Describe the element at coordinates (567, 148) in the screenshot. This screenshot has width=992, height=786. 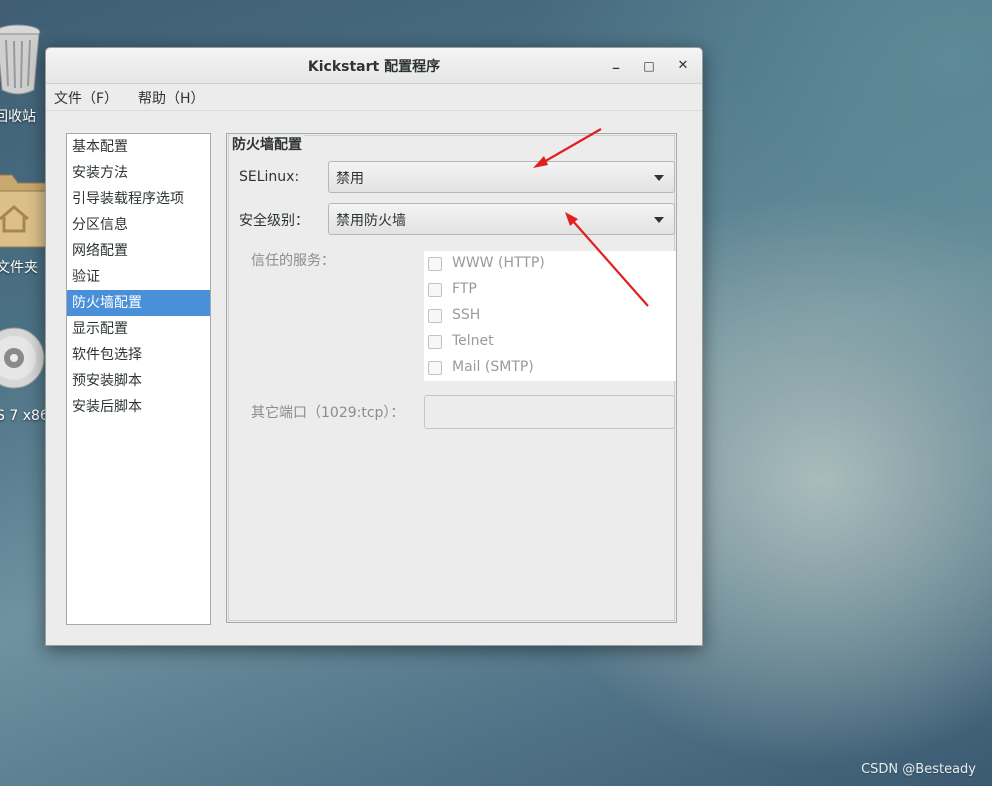
I see `arrow-to-selinux` at that location.